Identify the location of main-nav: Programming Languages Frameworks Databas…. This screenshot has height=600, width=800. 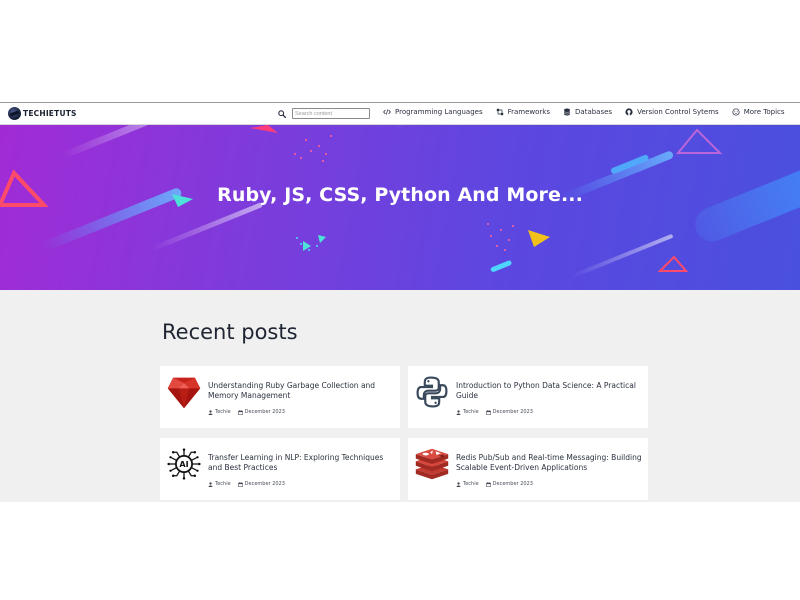
(584, 112).